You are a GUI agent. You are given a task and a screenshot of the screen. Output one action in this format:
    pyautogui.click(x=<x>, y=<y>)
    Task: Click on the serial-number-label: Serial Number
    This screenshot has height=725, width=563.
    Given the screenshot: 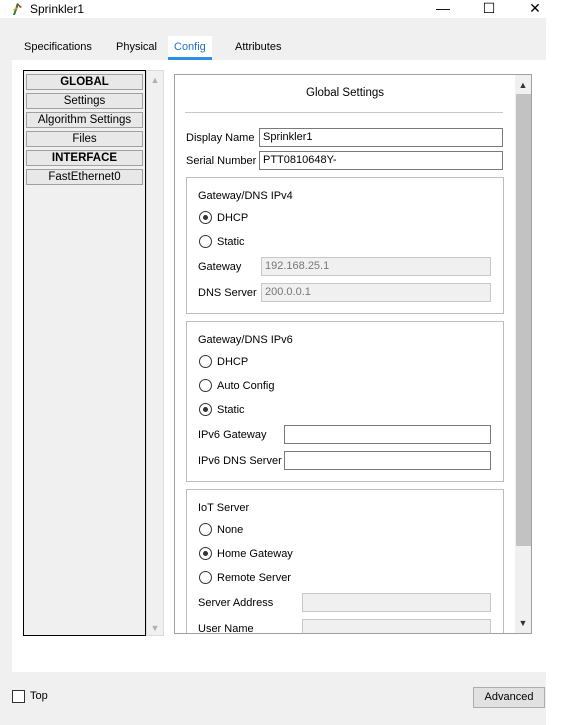 What is the action you would take?
    pyautogui.click(x=221, y=161)
    